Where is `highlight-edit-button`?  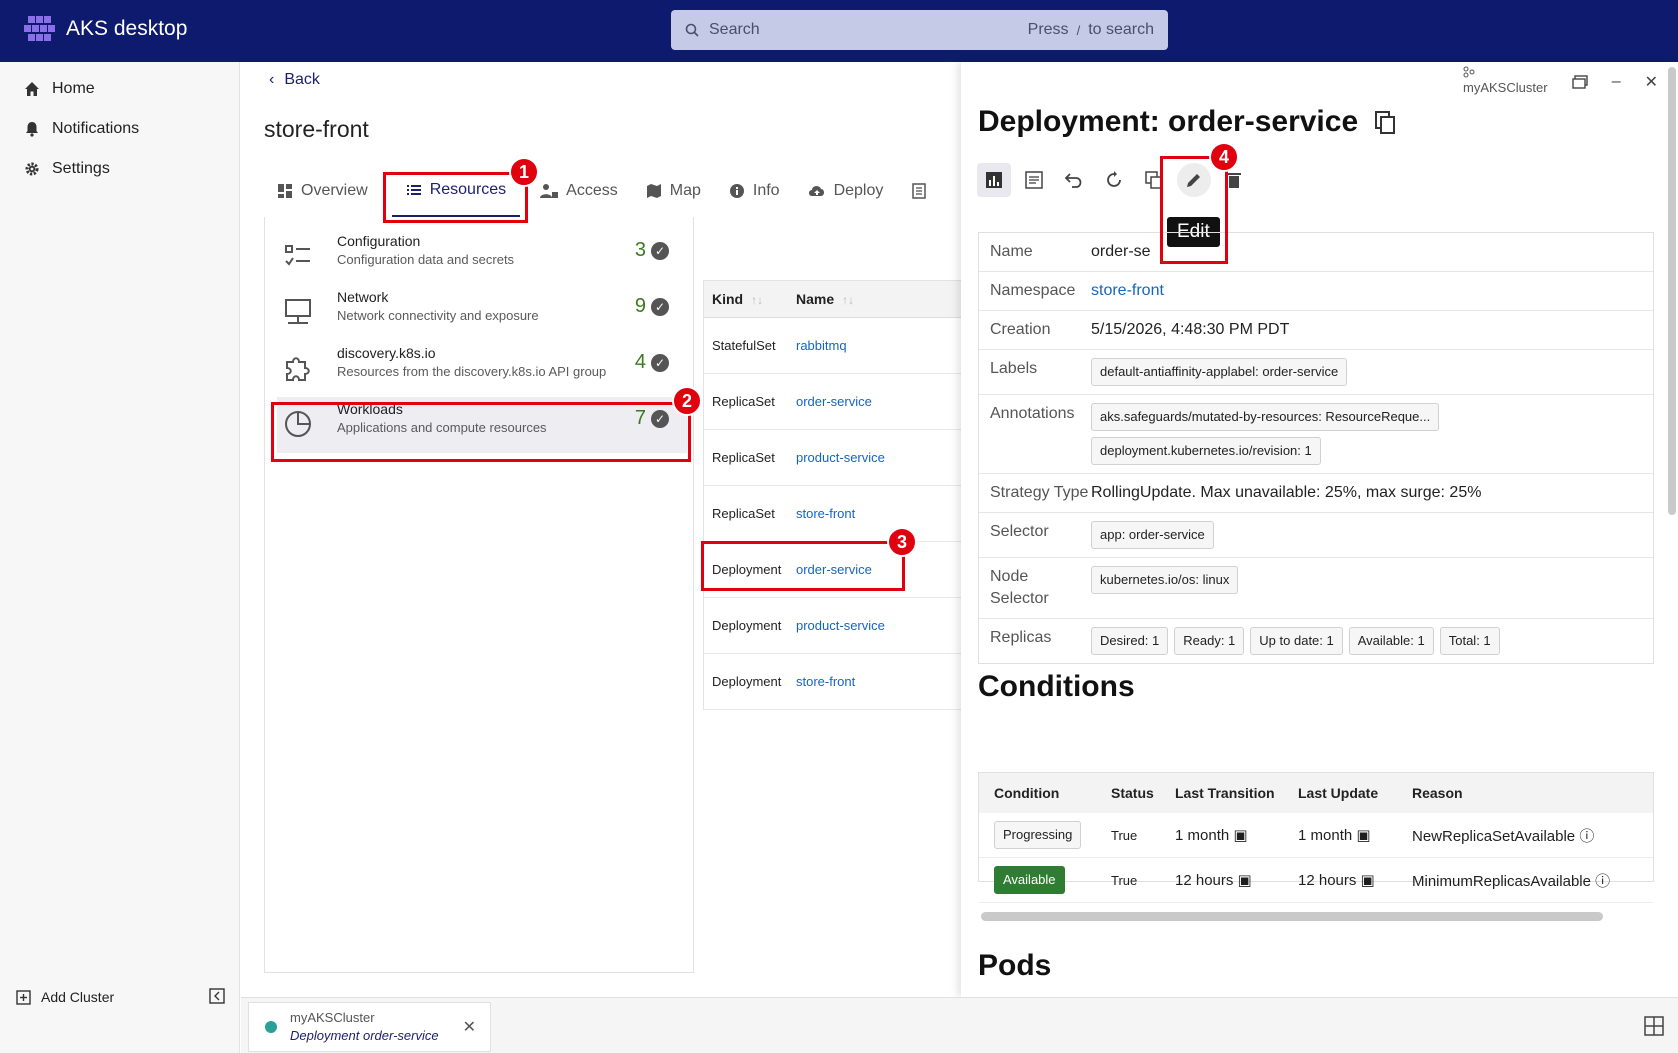 highlight-edit-button is located at coordinates (1194, 210).